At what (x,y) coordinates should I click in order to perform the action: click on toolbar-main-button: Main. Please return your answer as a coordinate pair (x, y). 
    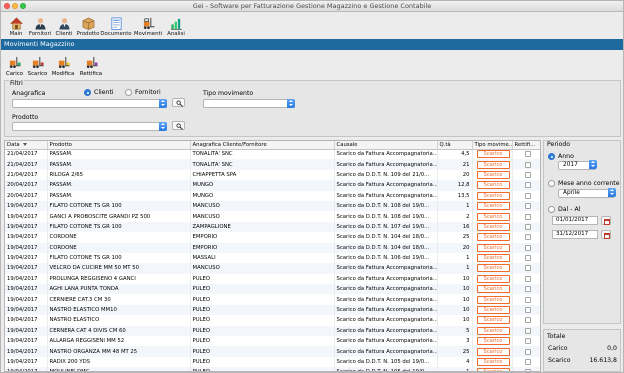
    Looking at the image, I should click on (16, 25).